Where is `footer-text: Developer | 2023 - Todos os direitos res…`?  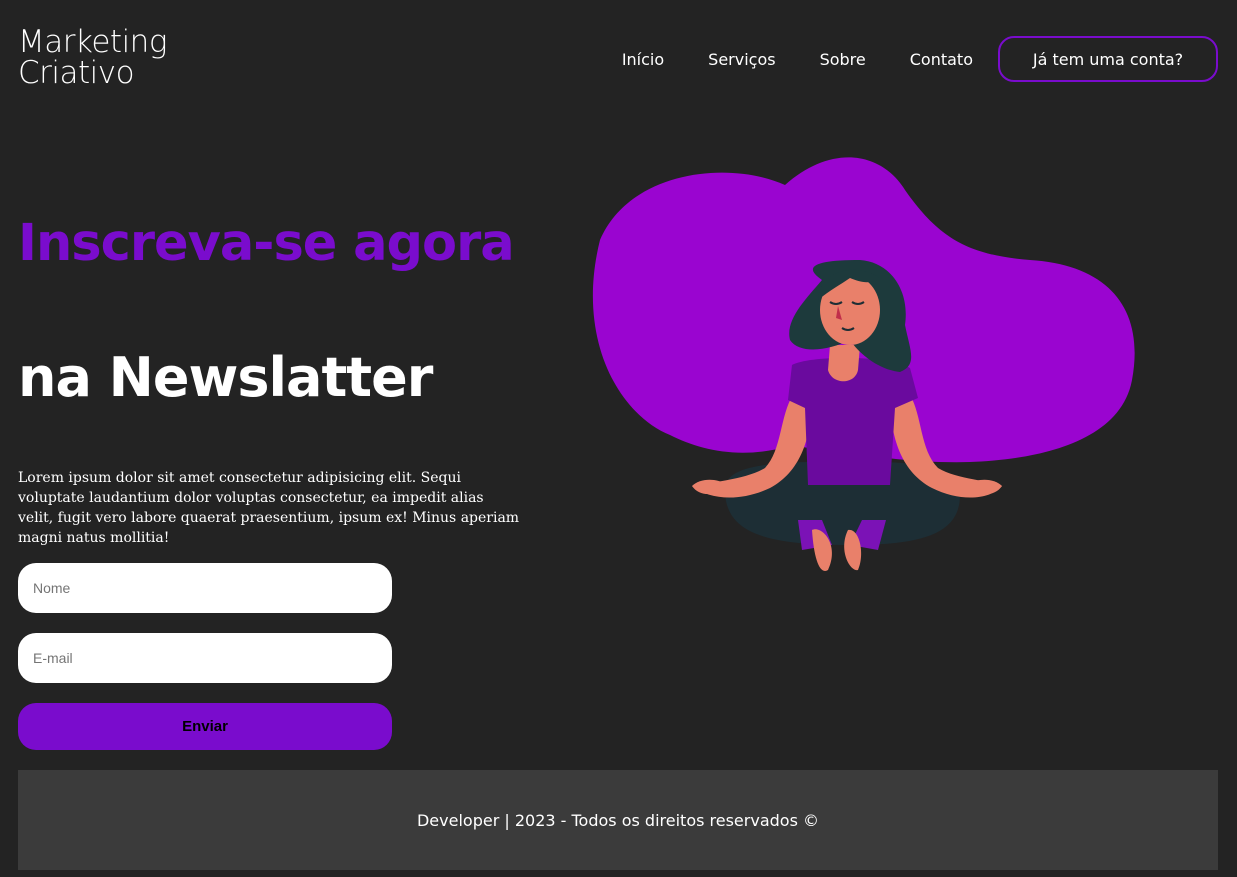 footer-text: Developer | 2023 - Todos os direitos res… is located at coordinates (617, 820).